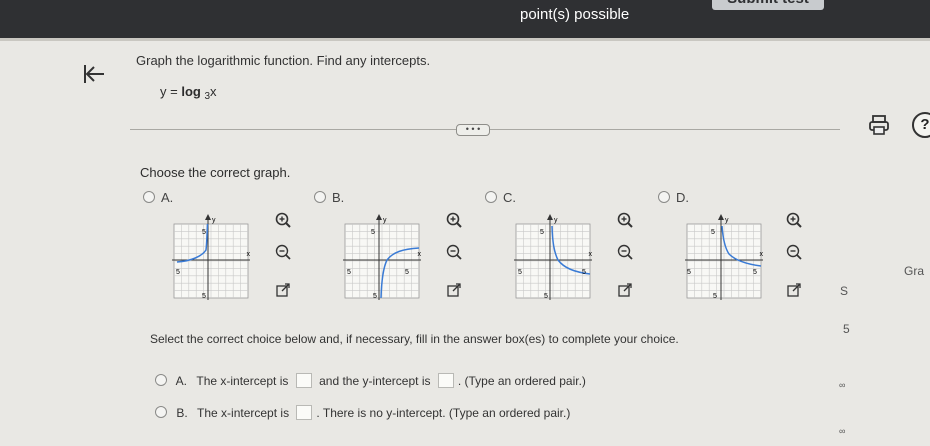  Describe the element at coordinates (303, 380) in the screenshot. I see `x-intercept-input-a` at that location.